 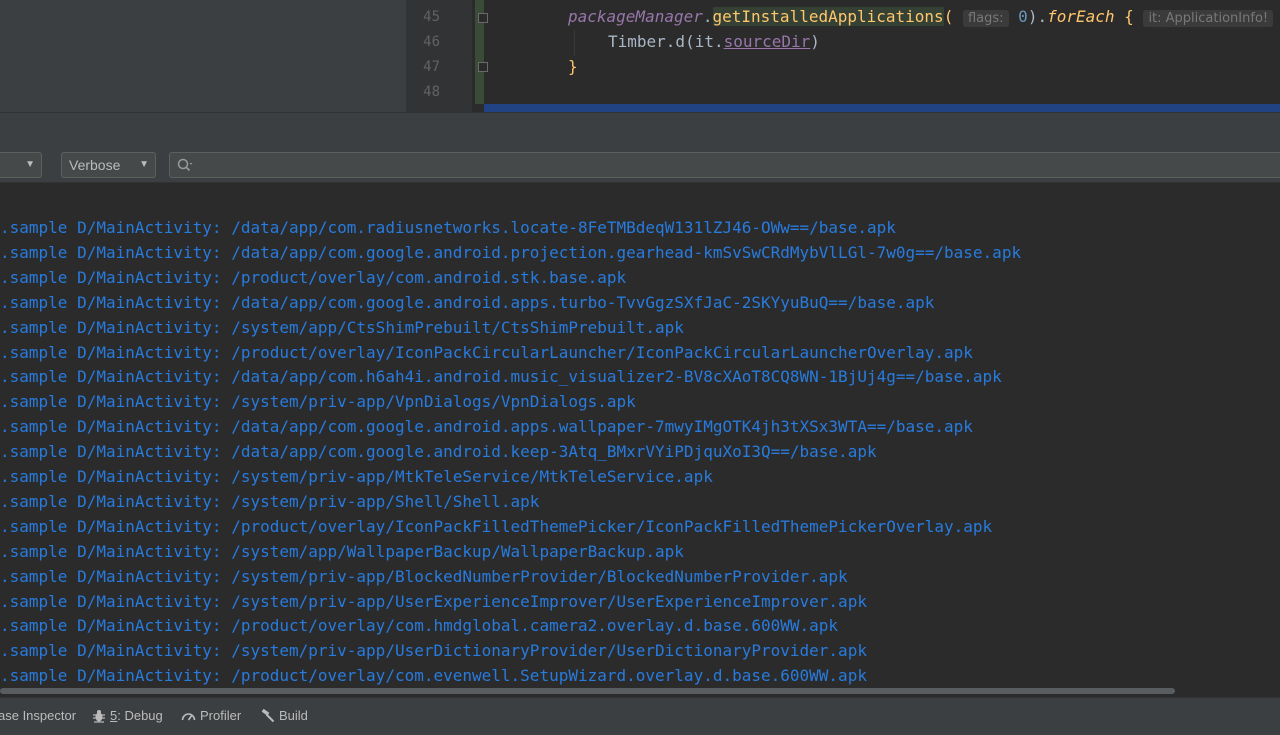 I want to click on database-inspector-label: ase Inspector, so click(x=38, y=715).